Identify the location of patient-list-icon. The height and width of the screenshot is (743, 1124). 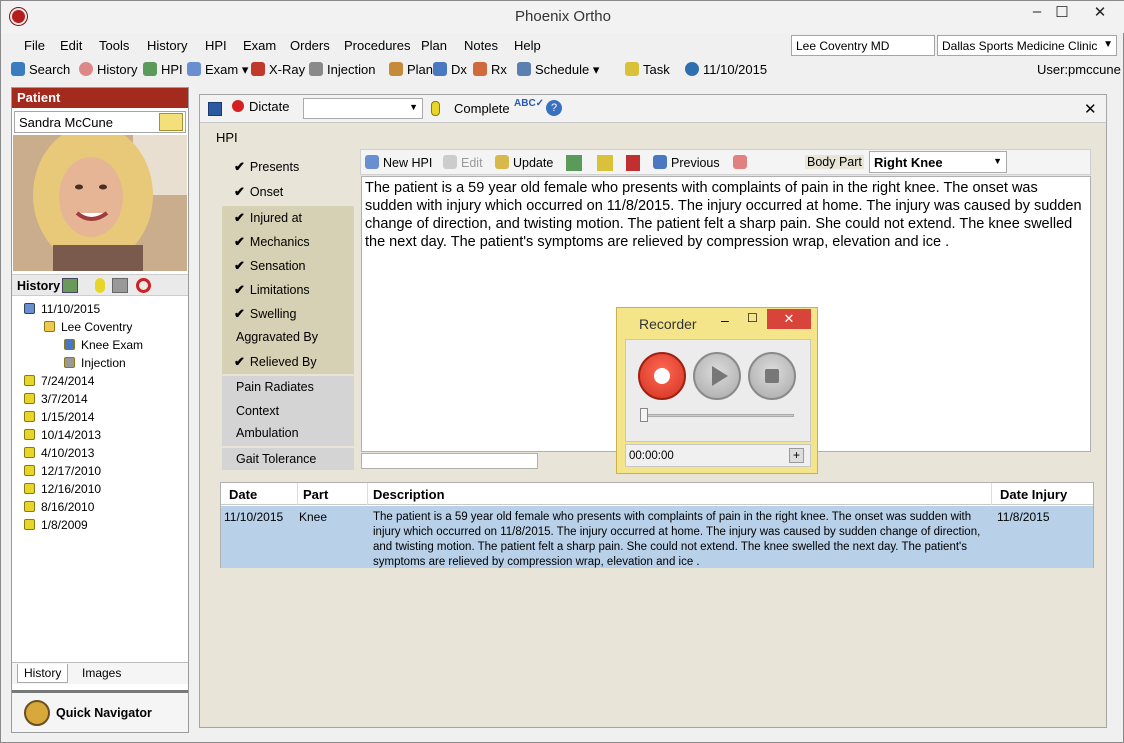
(171, 122).